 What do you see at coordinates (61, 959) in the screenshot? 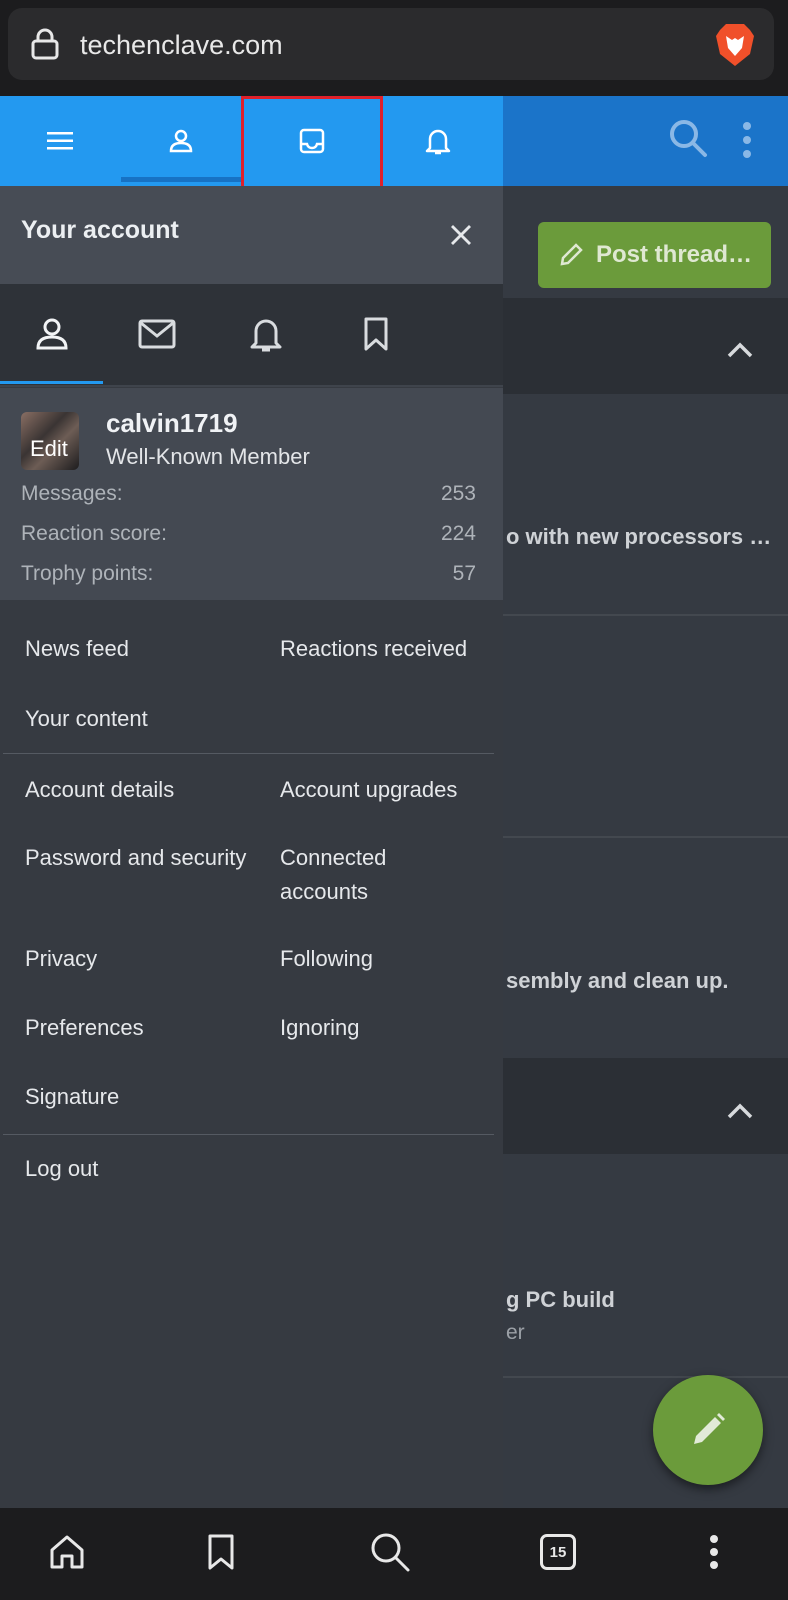
I see `menu-privacy: Privacy` at bounding box center [61, 959].